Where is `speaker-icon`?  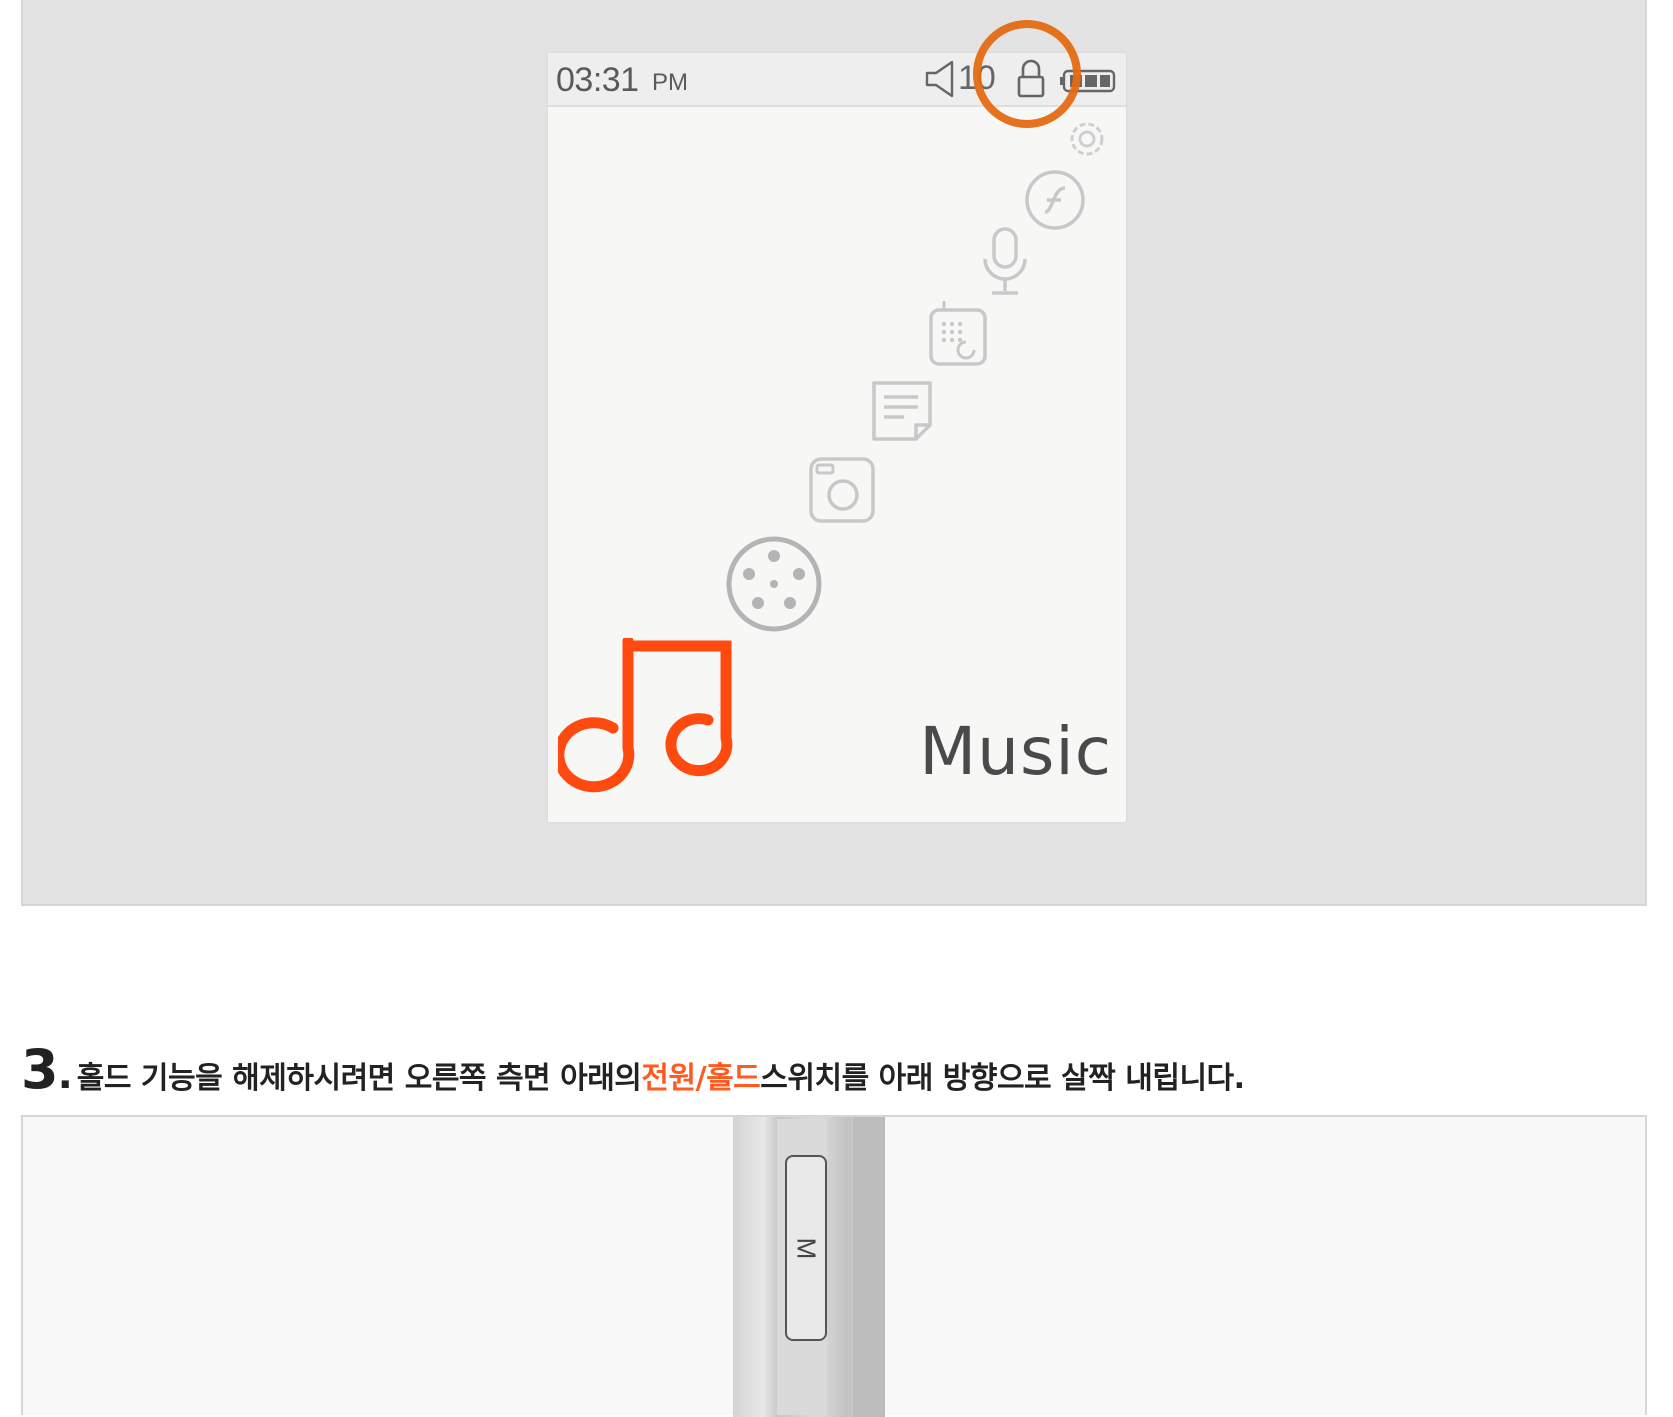 speaker-icon is located at coordinates (939, 79).